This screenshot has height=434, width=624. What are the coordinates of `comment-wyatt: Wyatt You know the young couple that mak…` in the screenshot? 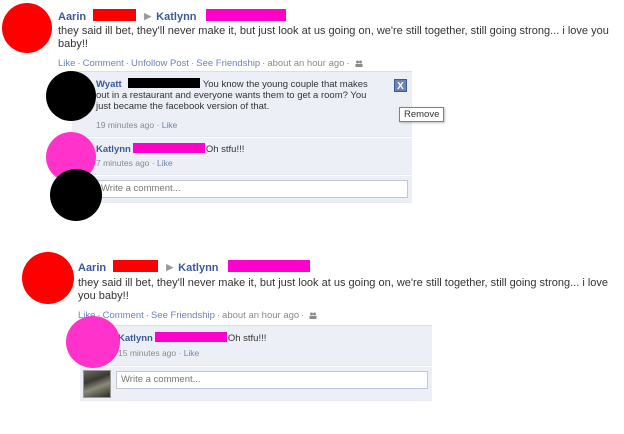 It's located at (242, 104).